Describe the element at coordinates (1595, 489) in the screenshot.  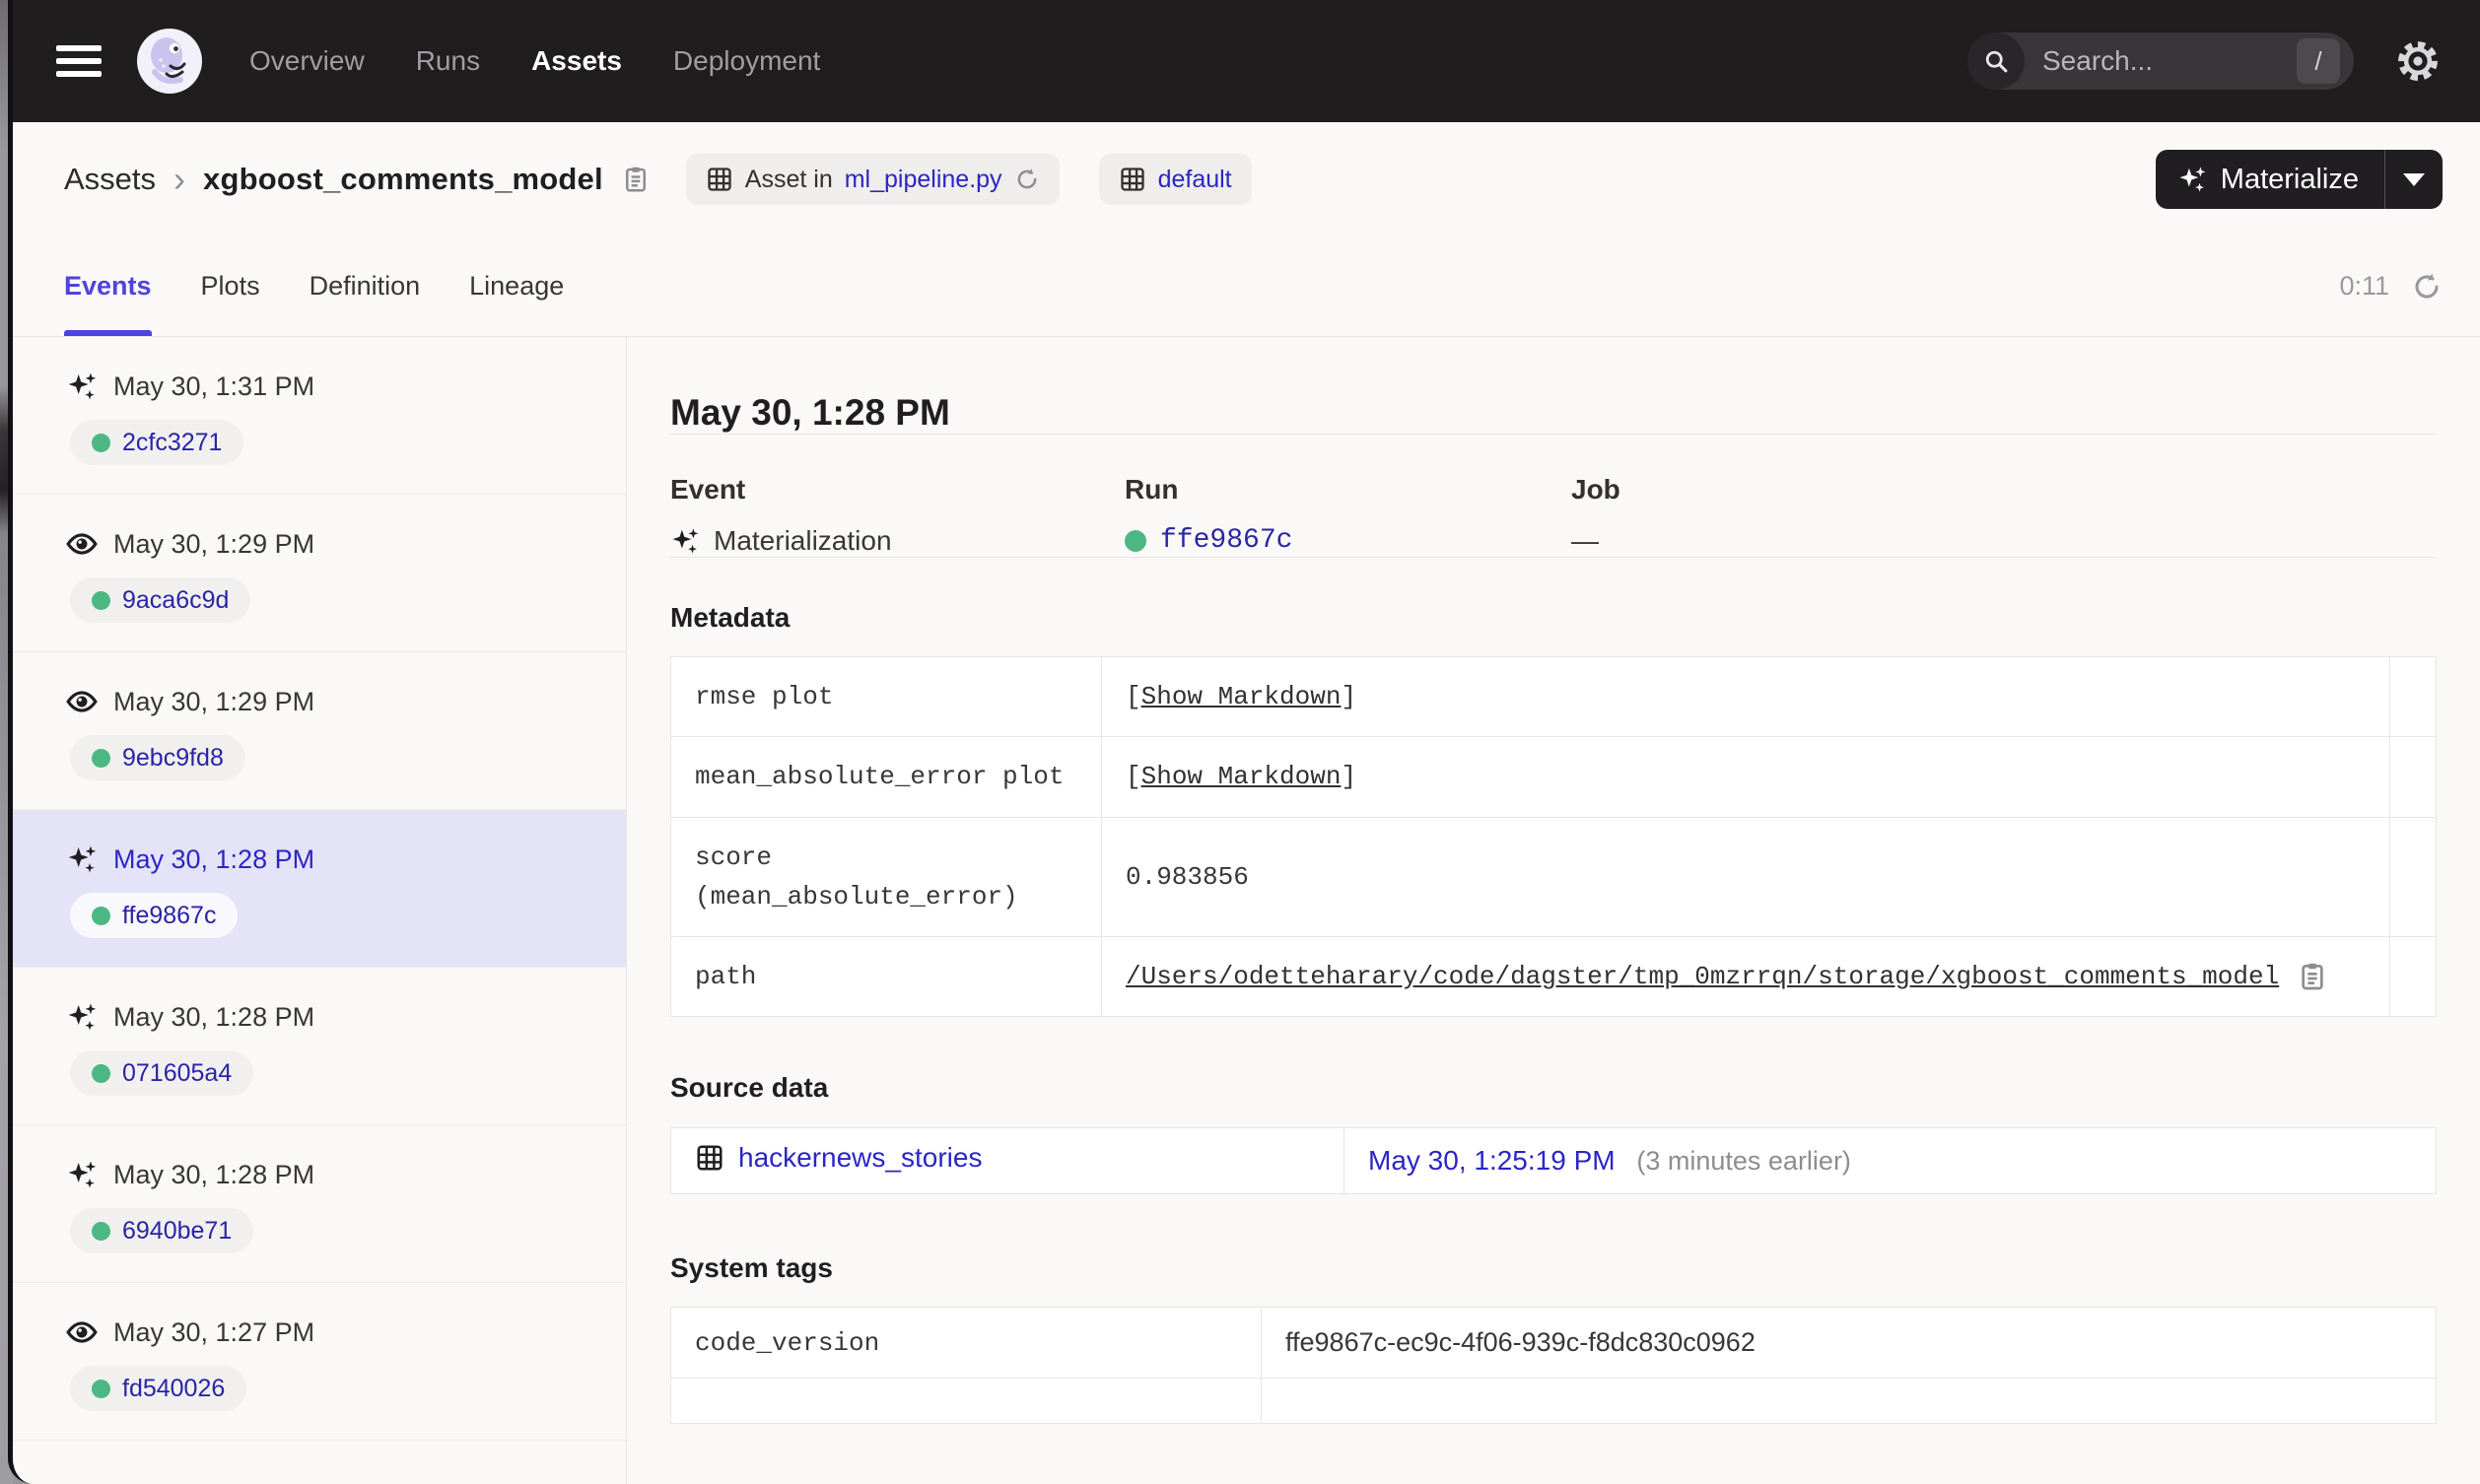
I see `job-column-label: Job` at that location.